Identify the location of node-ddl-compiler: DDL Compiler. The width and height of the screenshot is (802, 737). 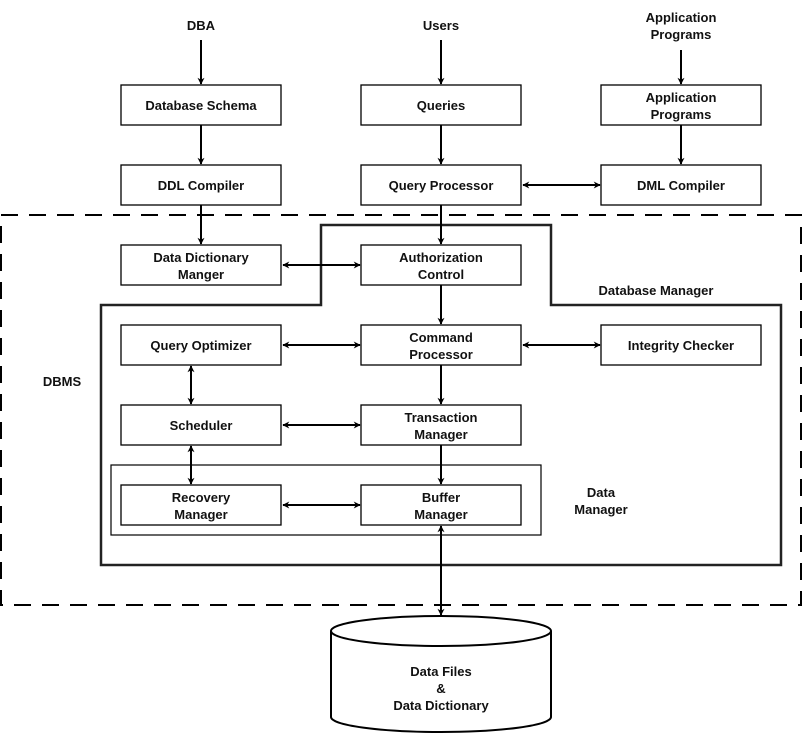
(201, 185).